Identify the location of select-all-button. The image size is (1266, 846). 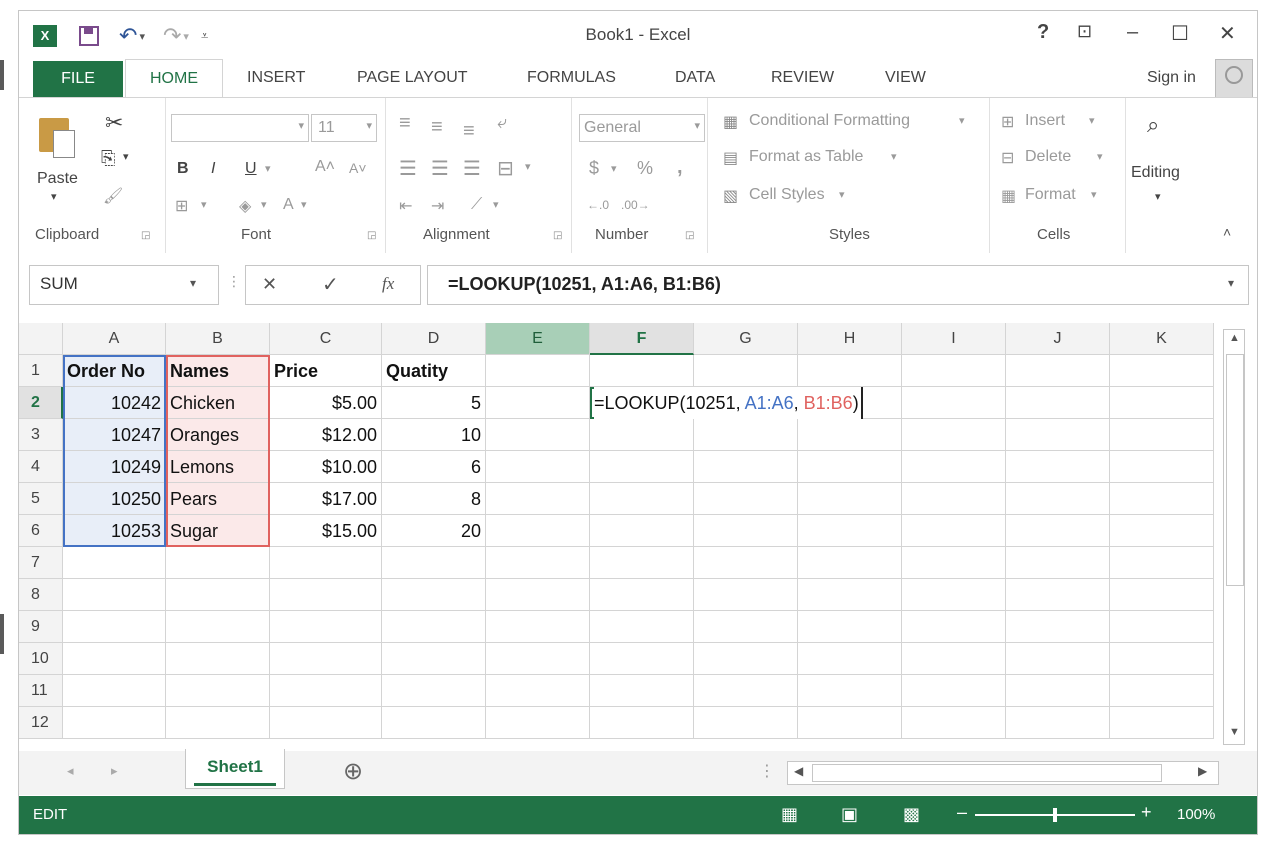
(41, 339).